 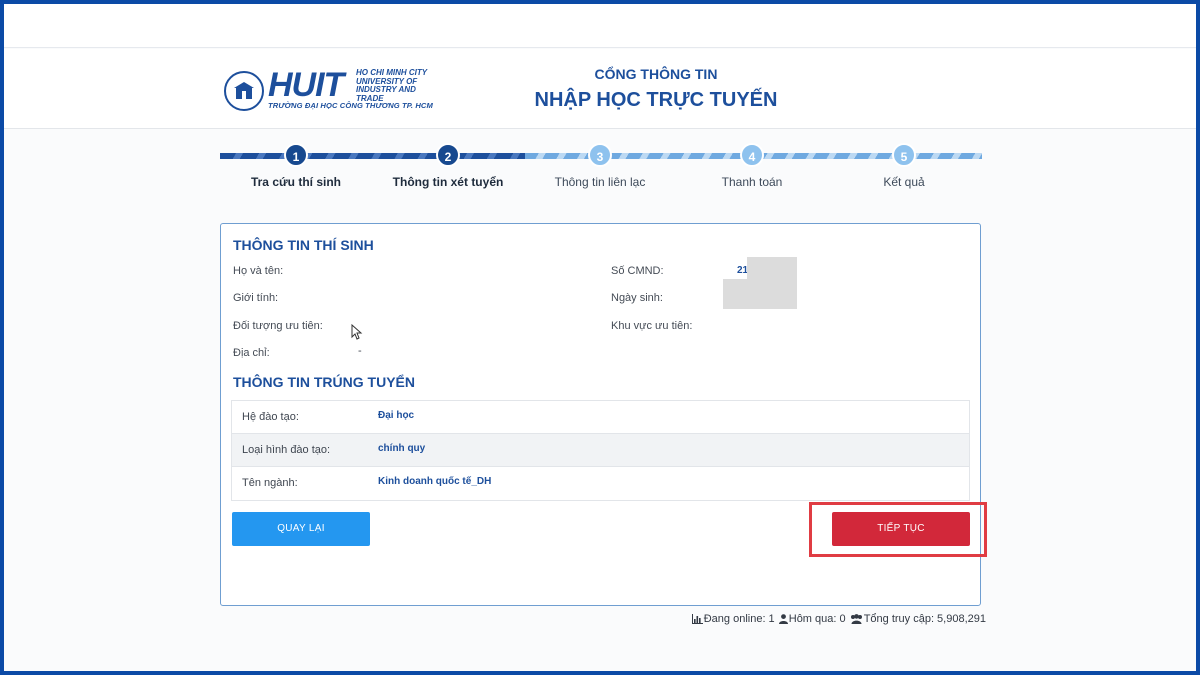 What do you see at coordinates (637, 271) in the screenshot?
I see `id-number-label: Số CMND:` at bounding box center [637, 271].